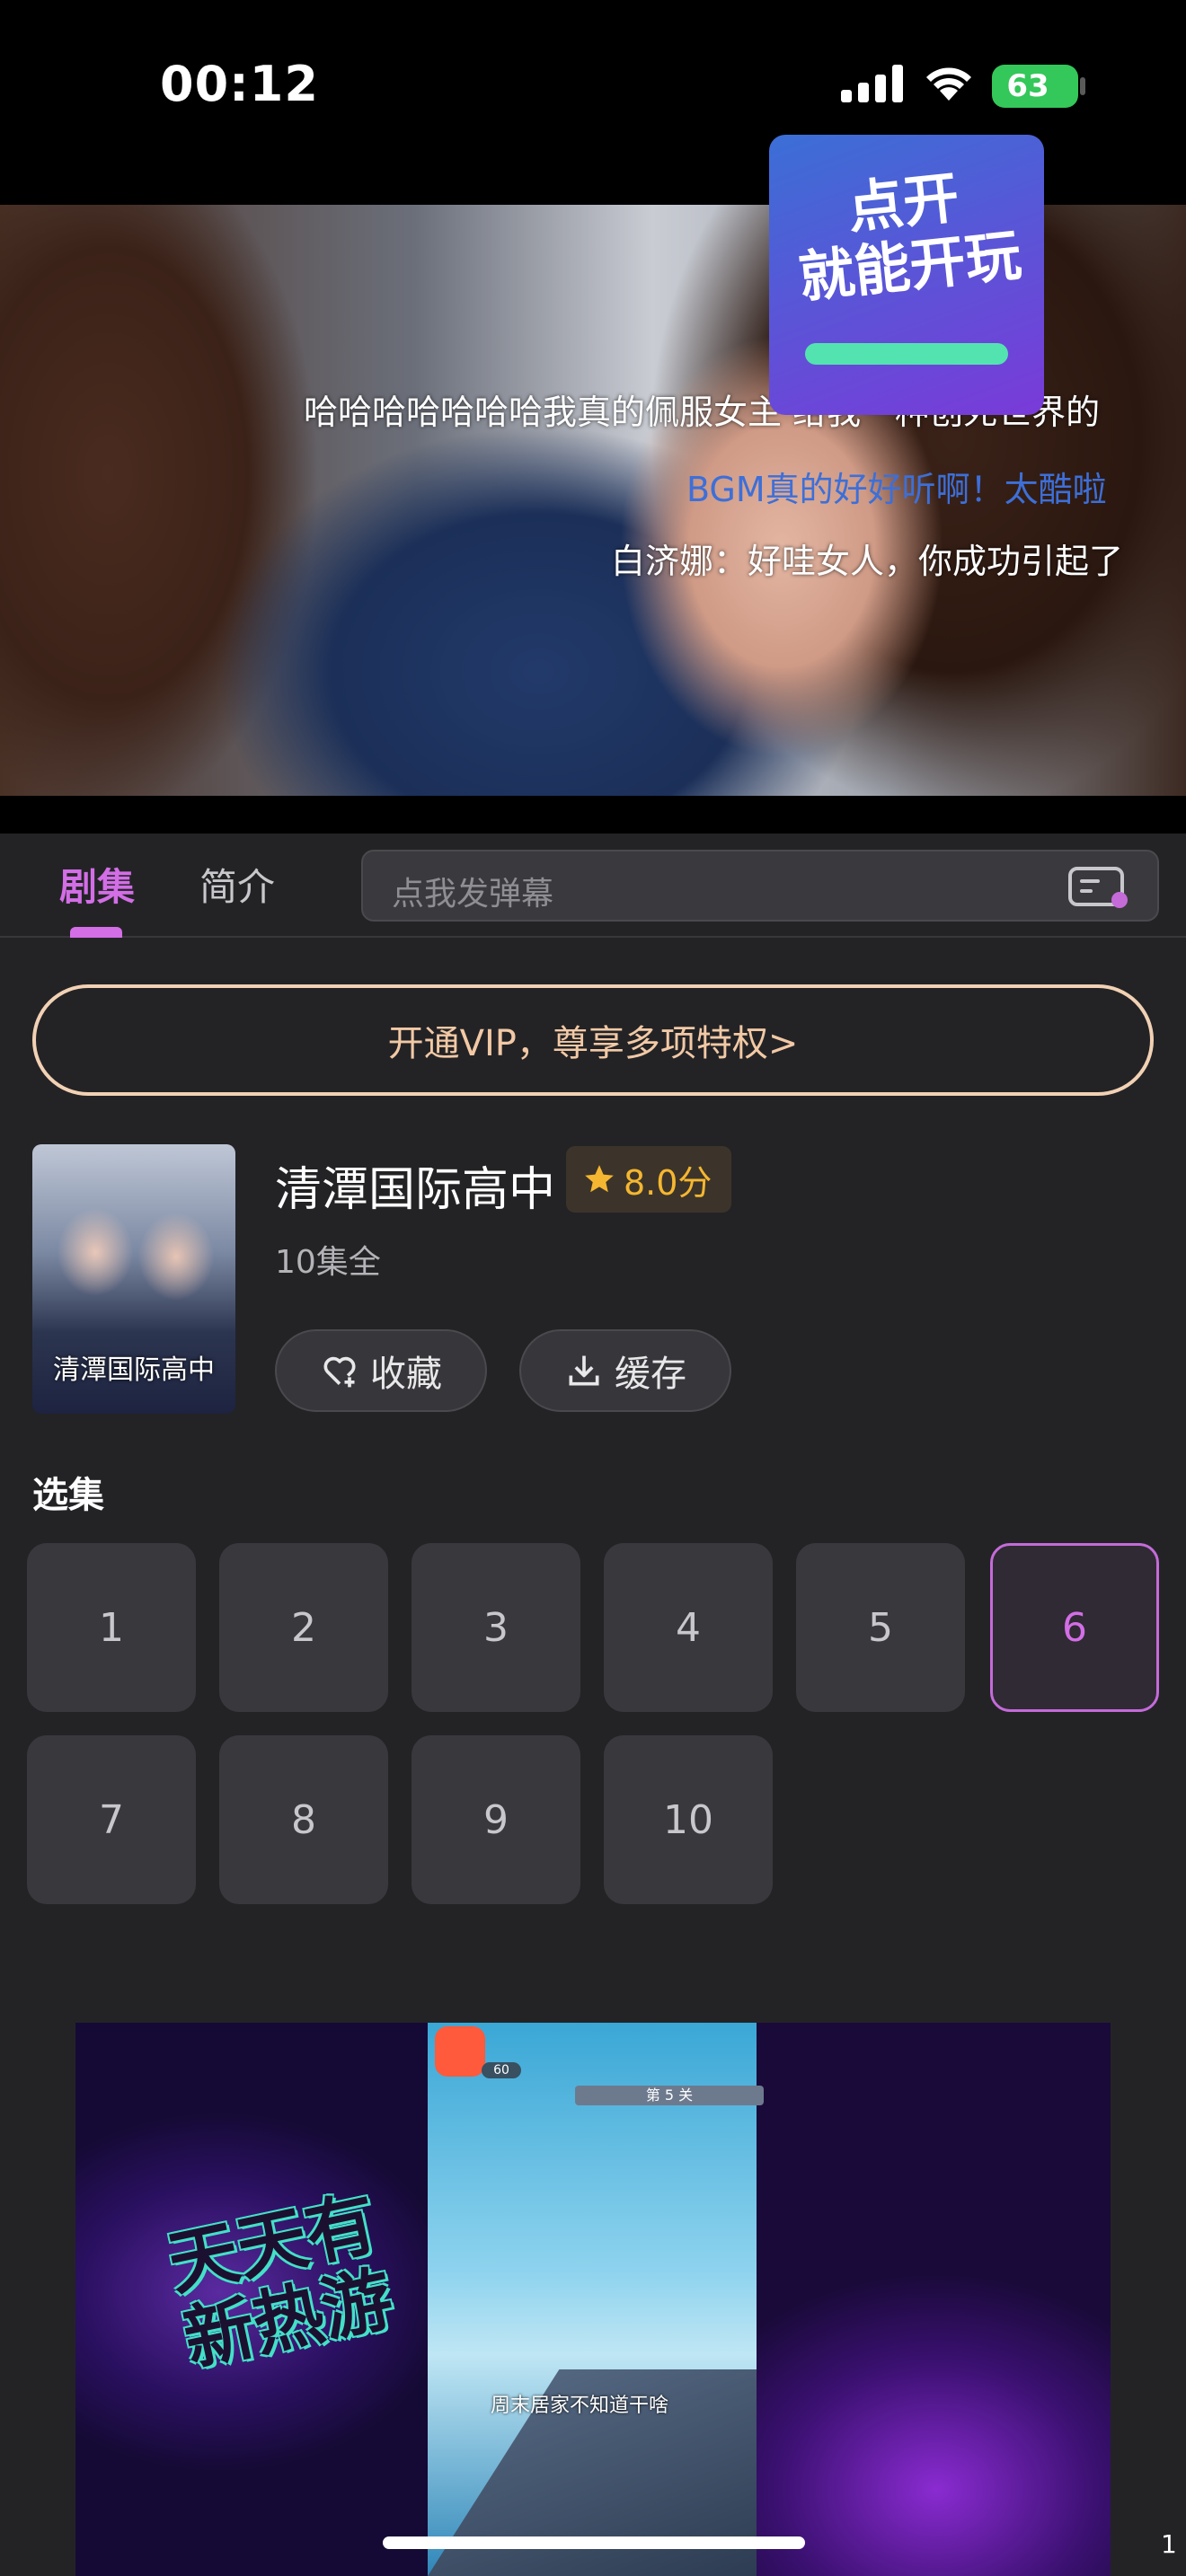 This screenshot has width=1186, height=2576. What do you see at coordinates (880, 1627) in the screenshot?
I see `episode-button-5: 5` at bounding box center [880, 1627].